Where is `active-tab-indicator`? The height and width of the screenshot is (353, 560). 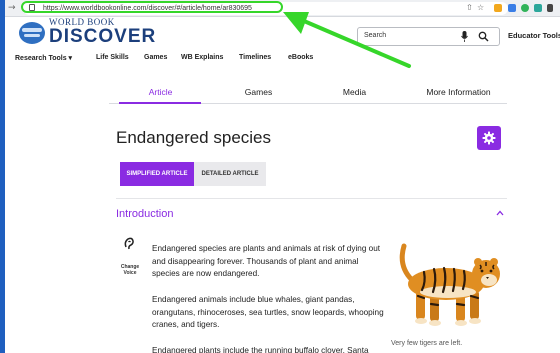
active-tab-indicator is located at coordinates (160, 103).